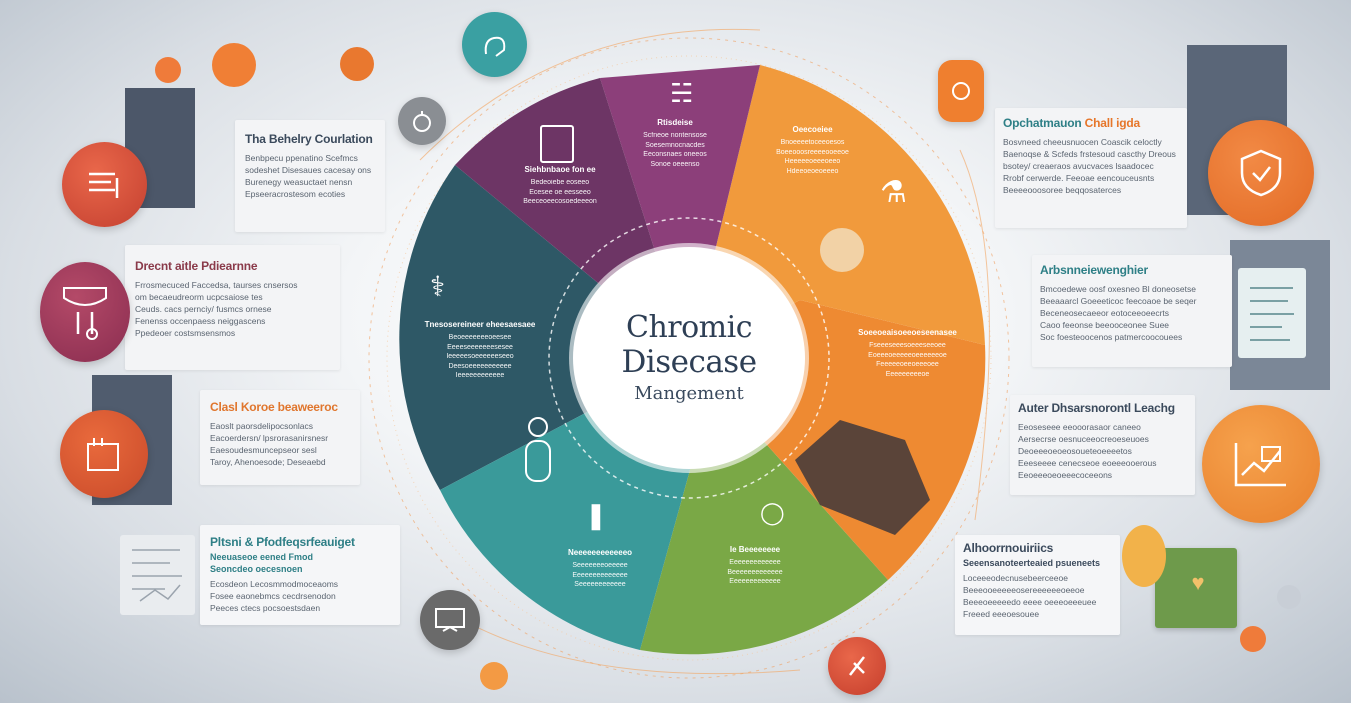  What do you see at coordinates (600, 584) in the screenshot?
I see `segment-teal-bottom-line: Seeeeeeeeeeee` at bounding box center [600, 584].